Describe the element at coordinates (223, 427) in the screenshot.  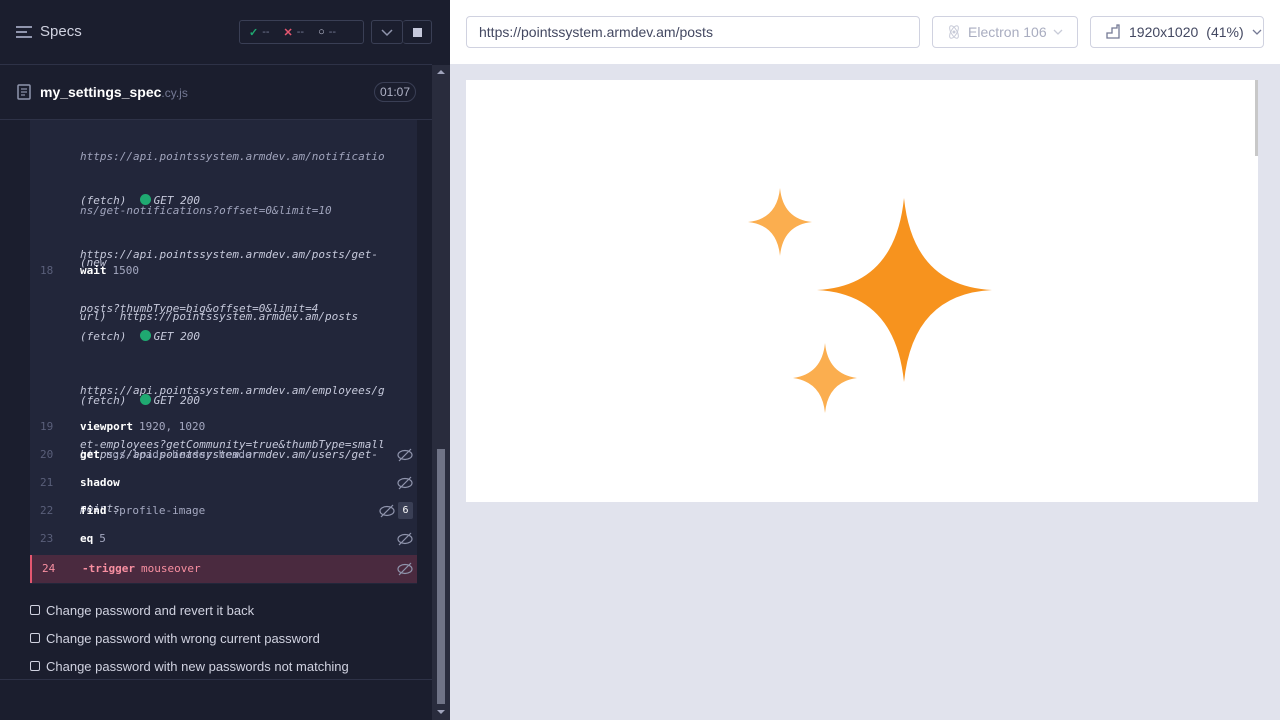
I see `command-row: 19 viewport 1920, 1020` at that location.